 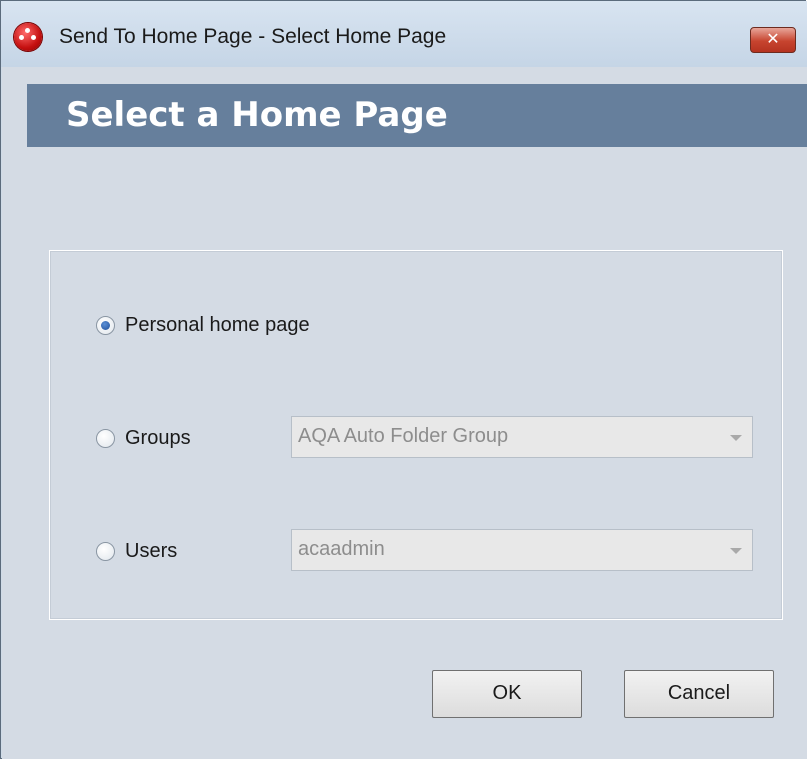 What do you see at coordinates (403, 436) in the screenshot?
I see `groups-dropdown-value: AQA Auto Folder Group` at bounding box center [403, 436].